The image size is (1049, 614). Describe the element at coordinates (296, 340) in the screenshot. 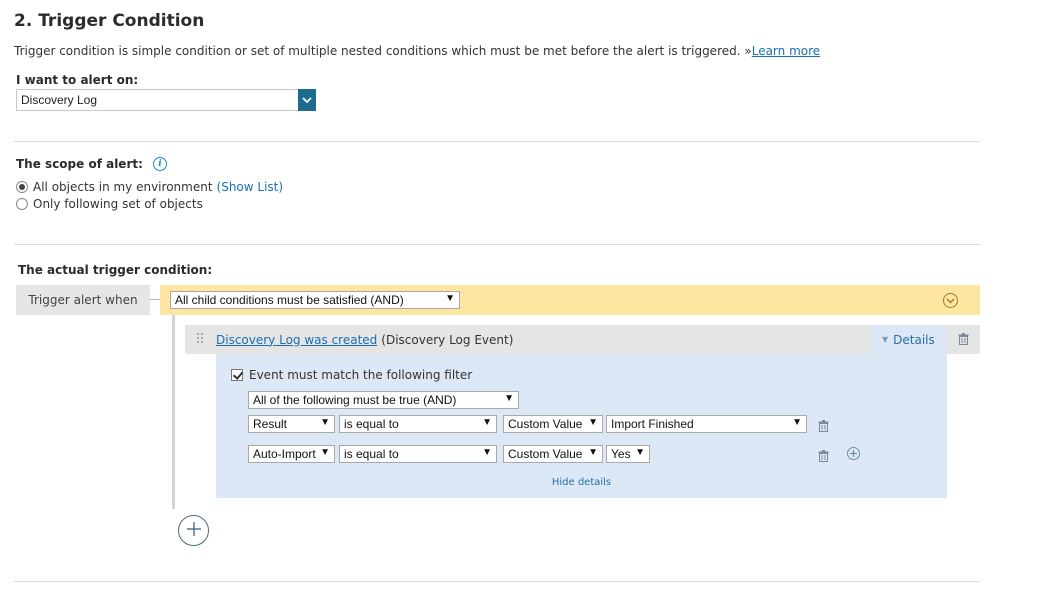

I see `event-link: Discovery Log was created` at that location.